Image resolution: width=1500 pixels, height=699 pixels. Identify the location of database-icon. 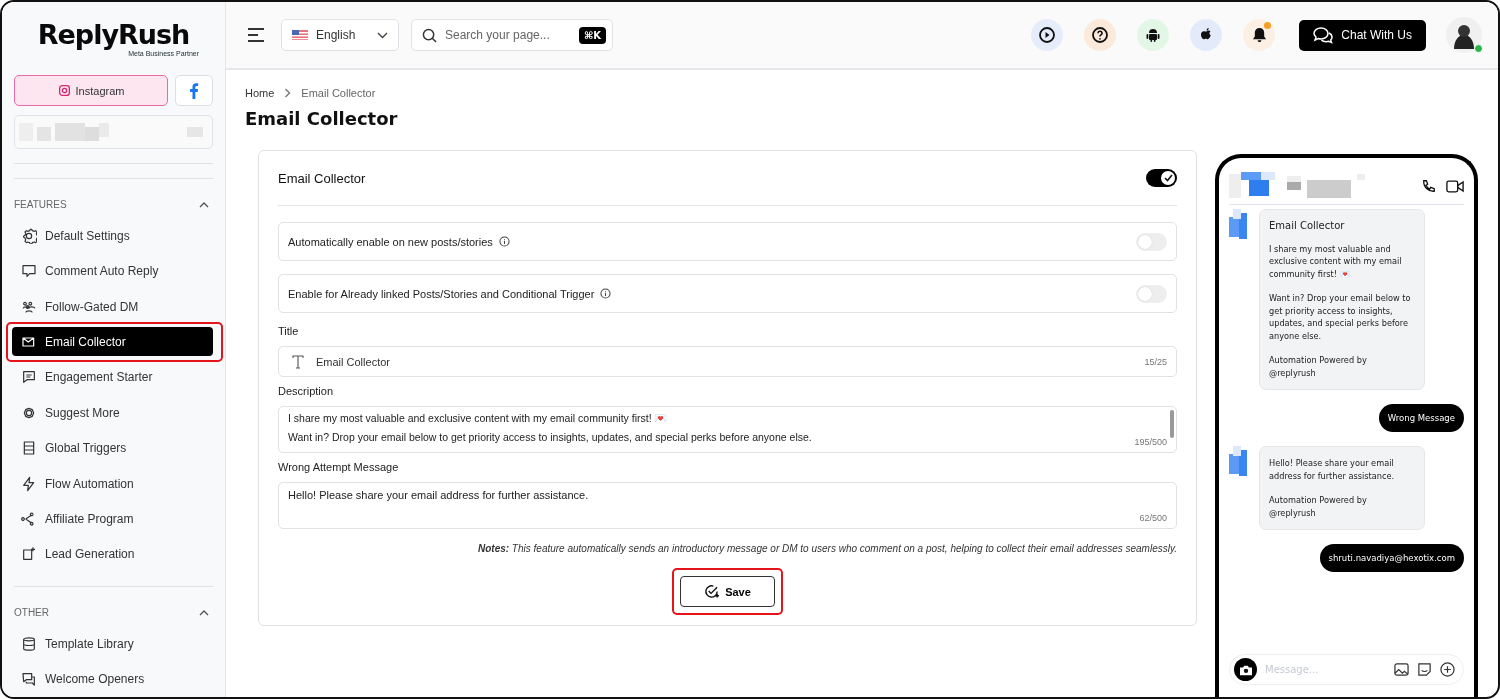
(29, 643).